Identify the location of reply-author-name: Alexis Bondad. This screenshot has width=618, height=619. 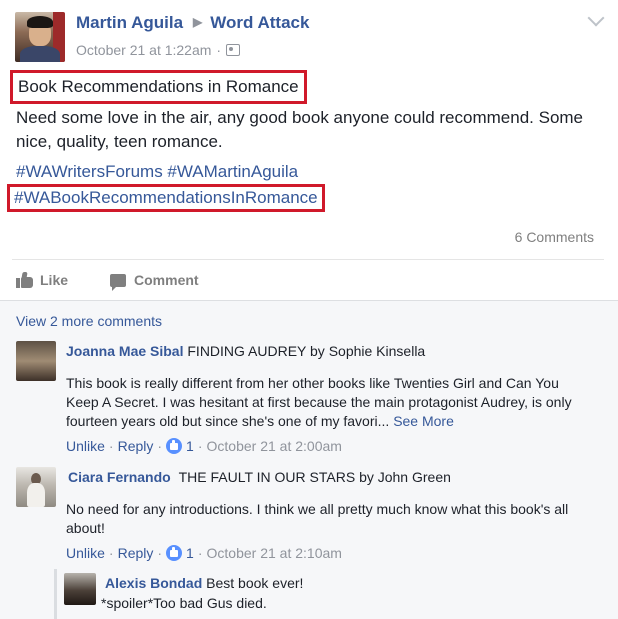
(153, 583).